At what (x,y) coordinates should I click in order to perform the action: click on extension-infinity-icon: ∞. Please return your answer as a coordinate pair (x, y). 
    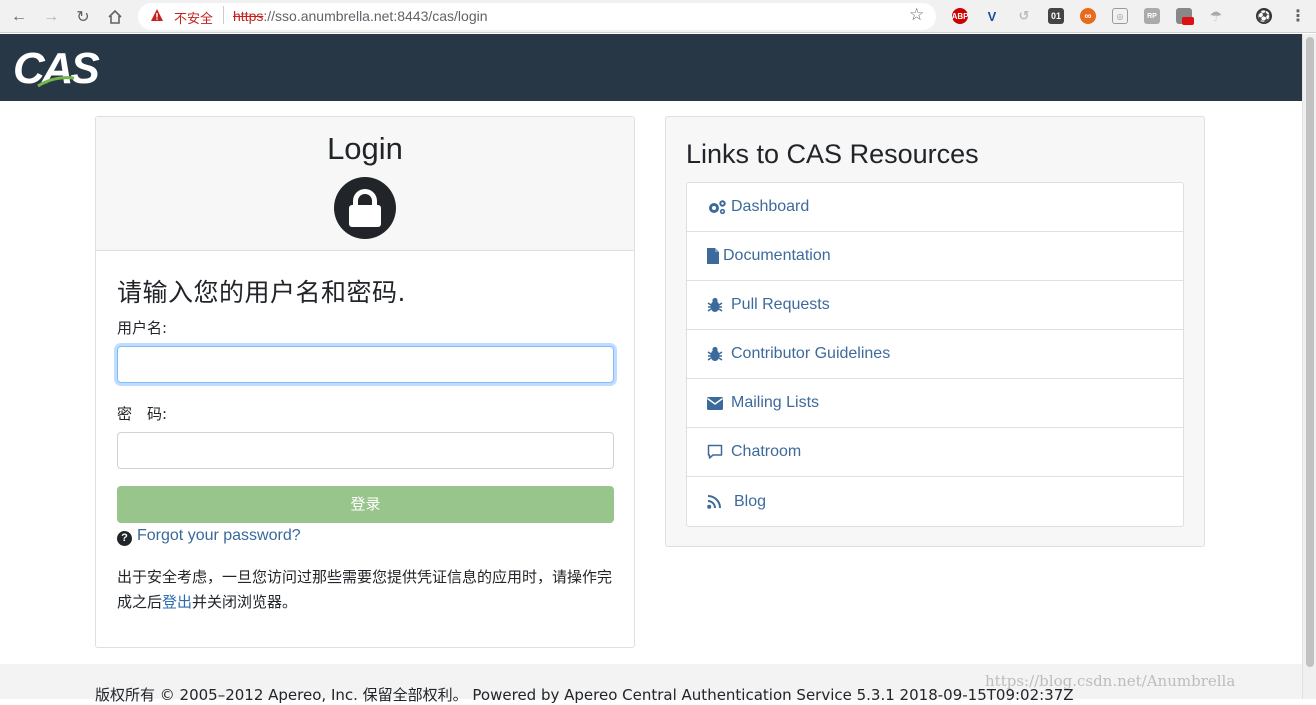
    Looking at the image, I should click on (1088, 16).